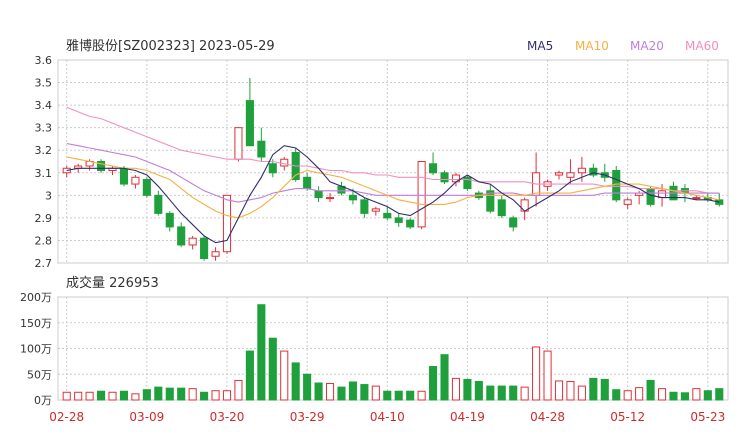 The image size is (740, 440). I want to click on date-tick-label: 03-09, so click(146, 417).